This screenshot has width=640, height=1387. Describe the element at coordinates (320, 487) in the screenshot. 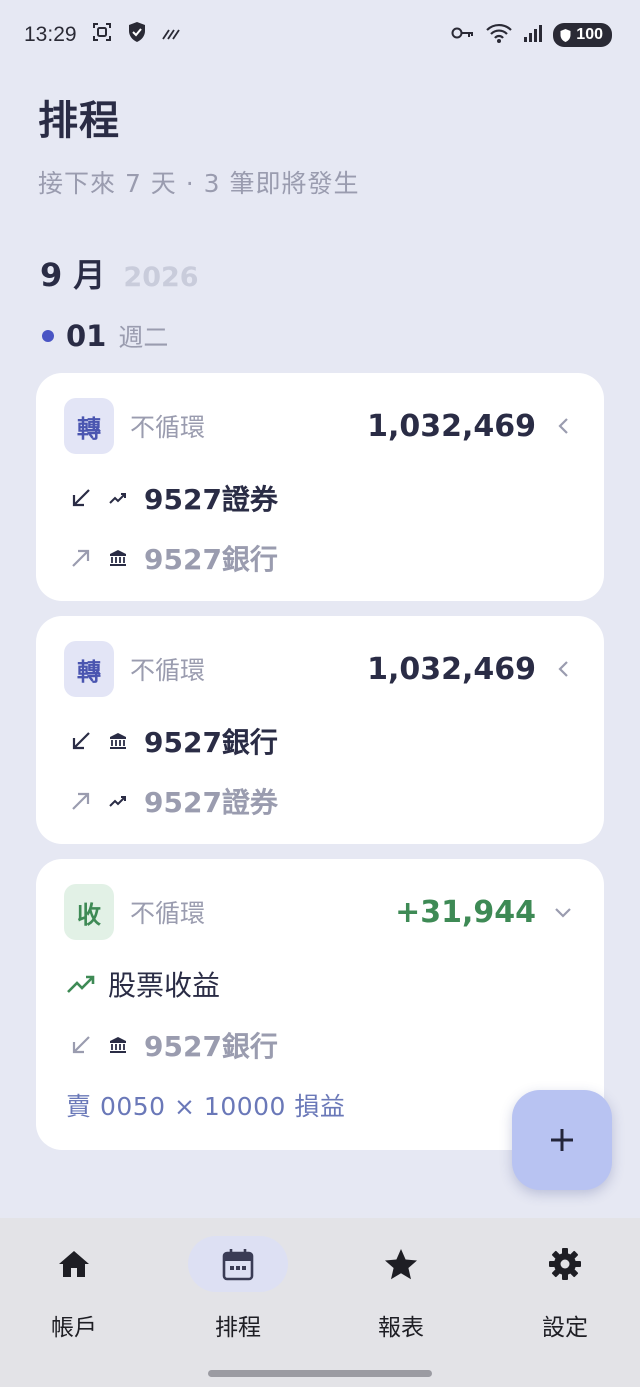

I see `schedule-card: 轉 不循環 1,032,469 9527證券 9527銀行` at that location.